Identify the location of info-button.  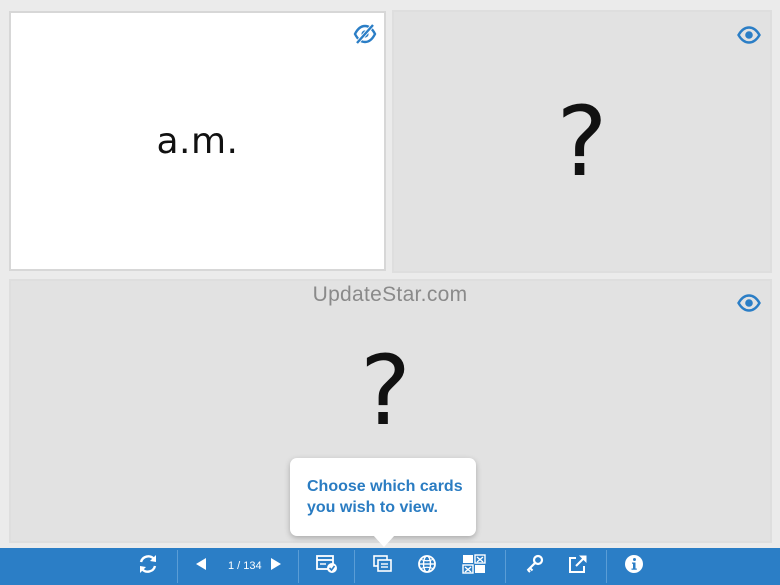
(634, 566).